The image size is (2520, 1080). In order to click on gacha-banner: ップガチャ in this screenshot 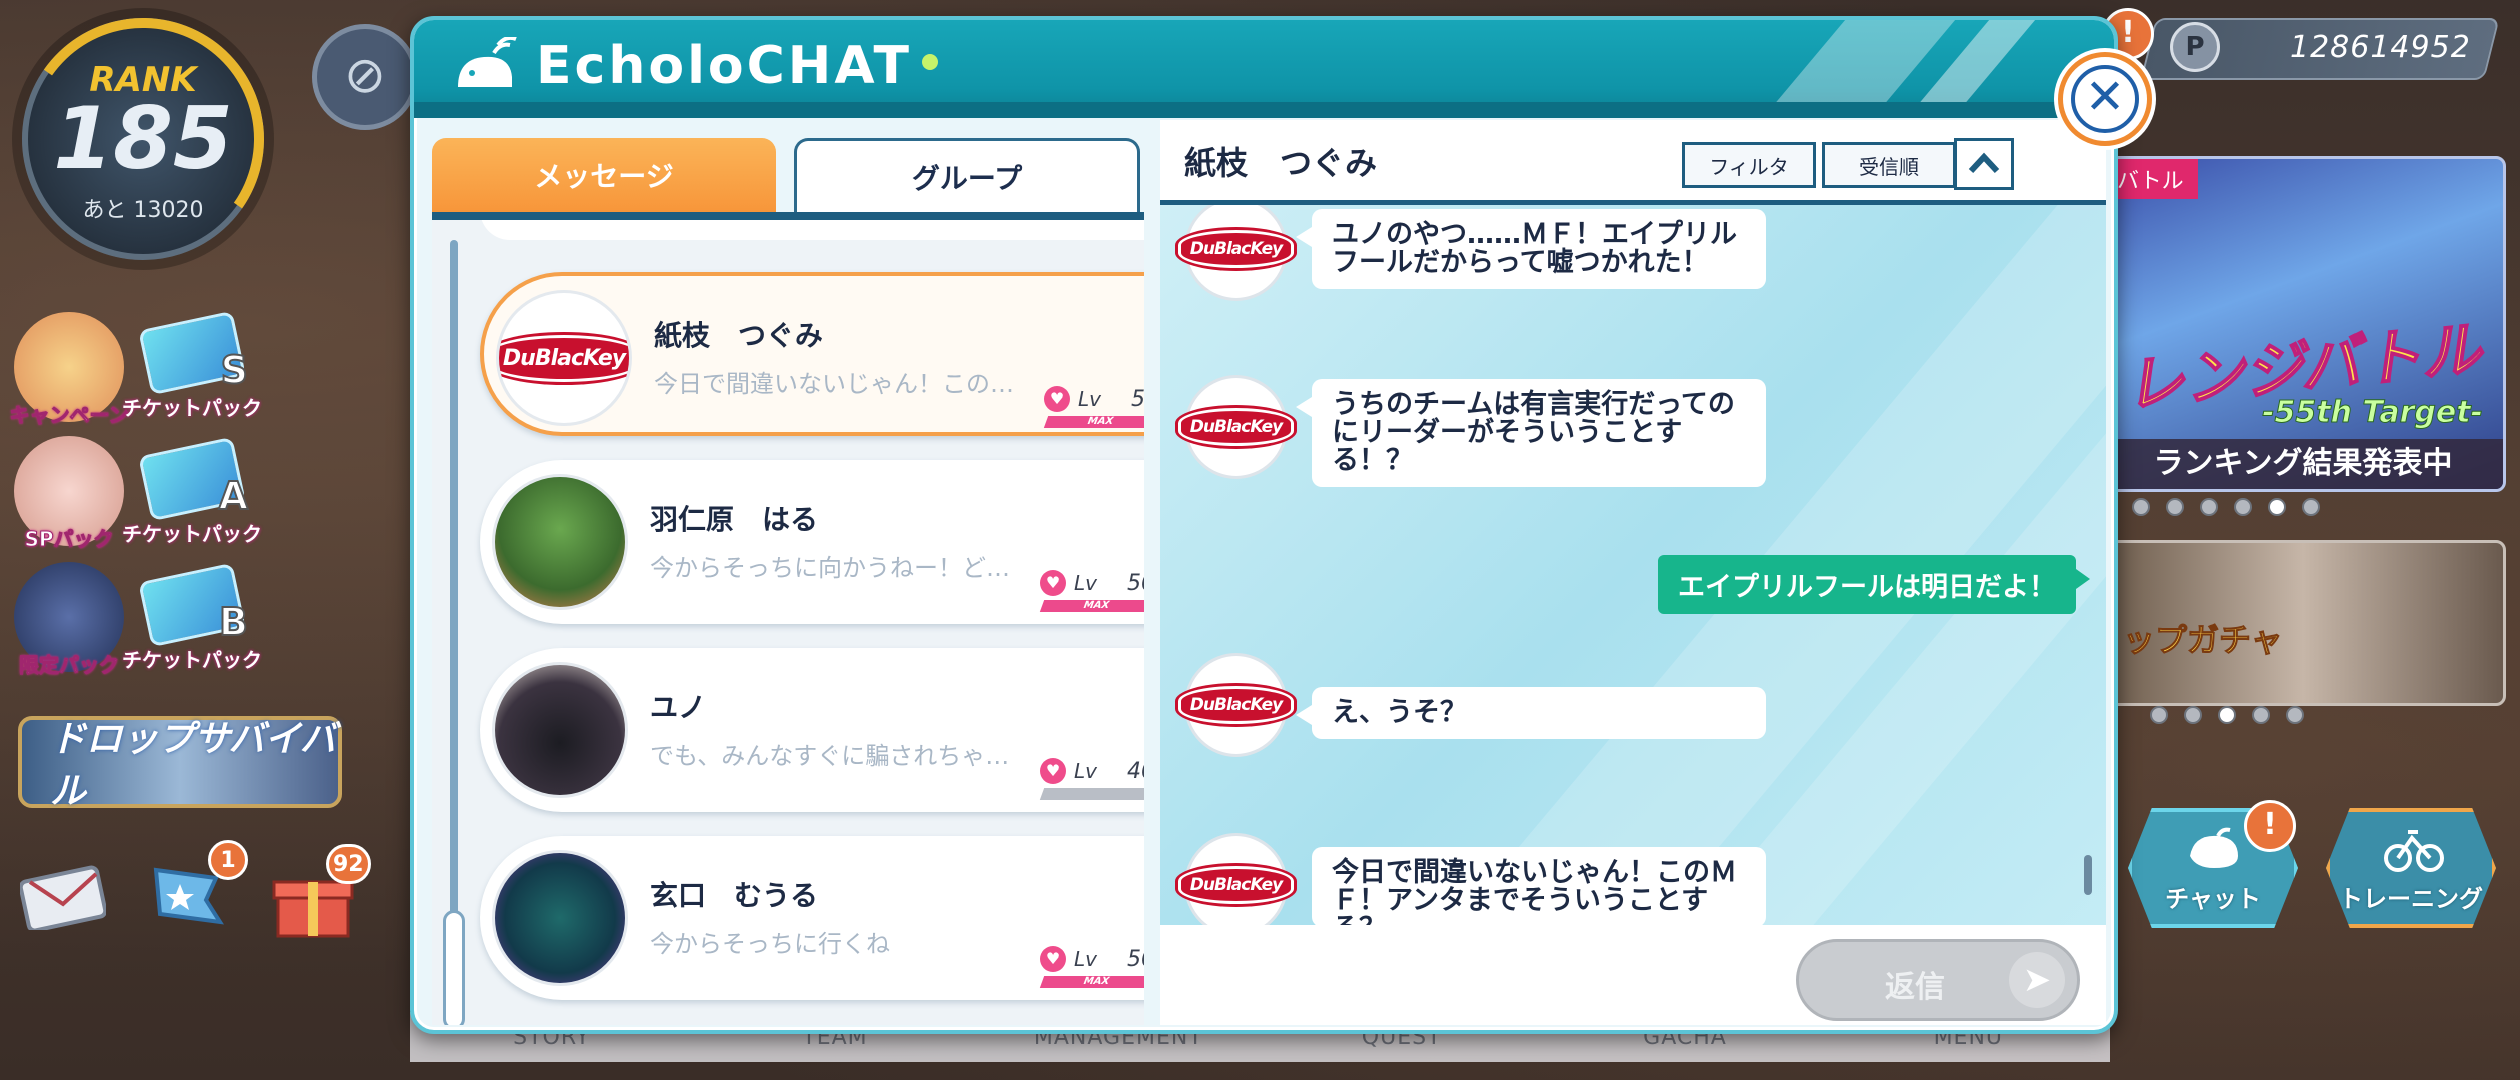, I will do `click(2303, 623)`.